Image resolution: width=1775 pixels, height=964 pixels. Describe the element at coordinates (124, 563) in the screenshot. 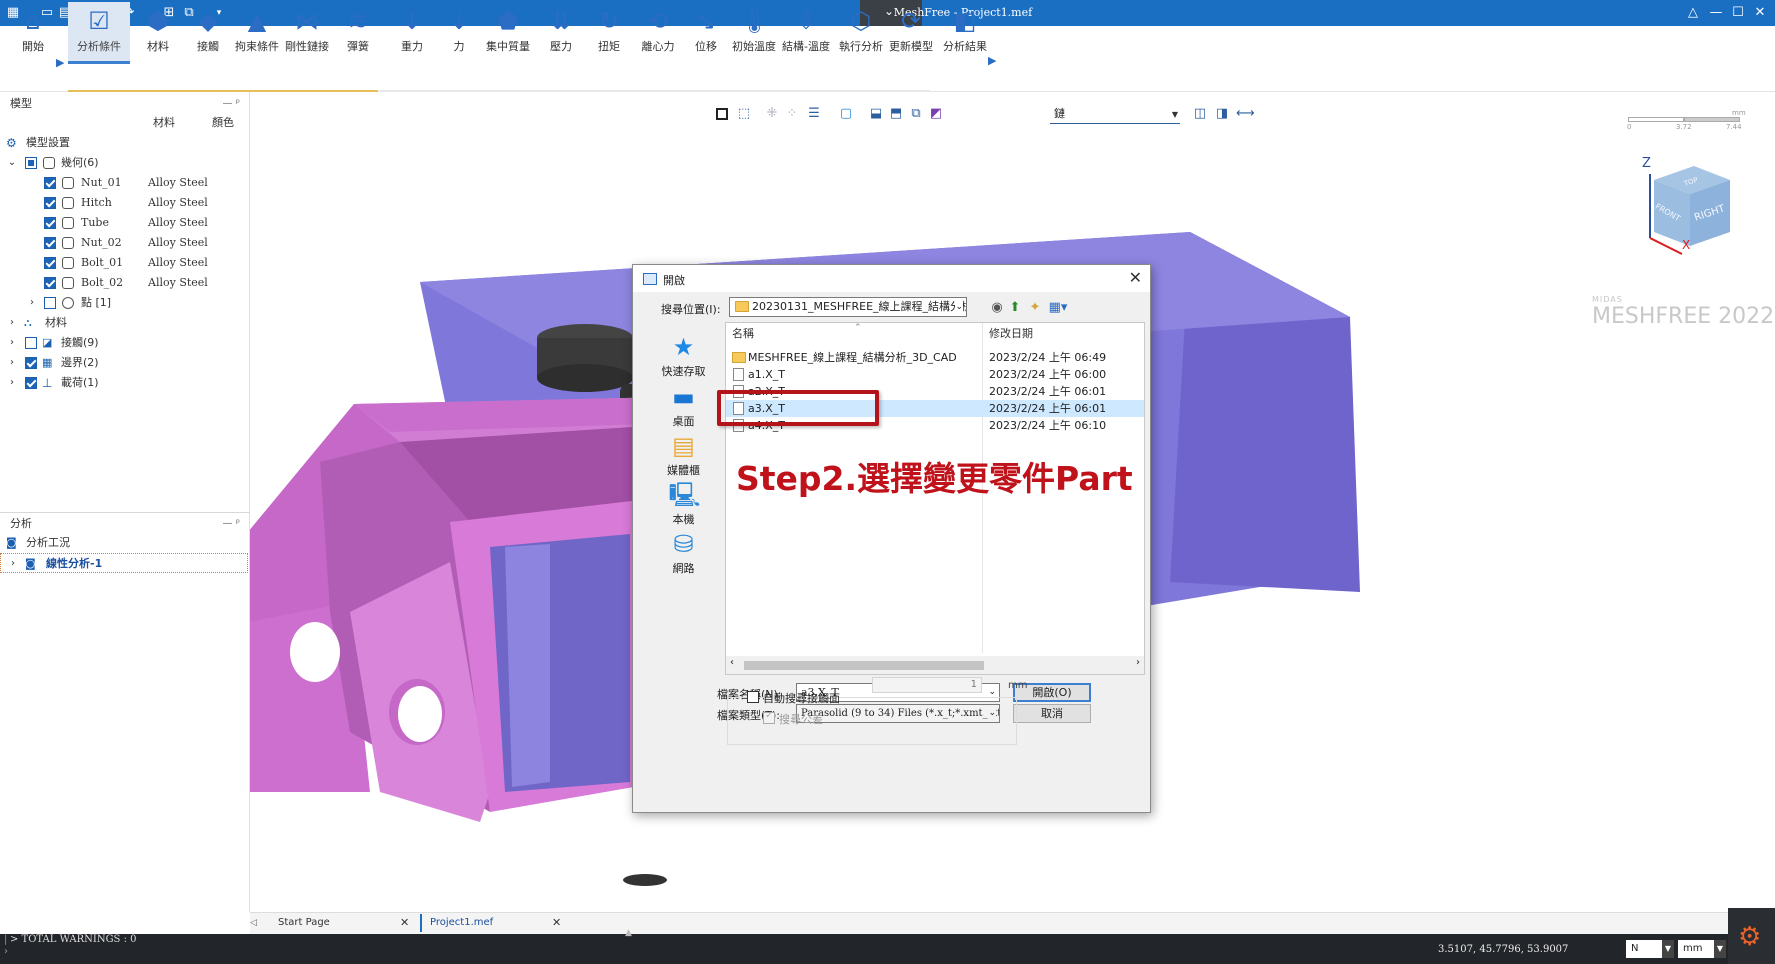

I see `tree-analysis-case-linear: › ◙ 線性分析-1` at that location.